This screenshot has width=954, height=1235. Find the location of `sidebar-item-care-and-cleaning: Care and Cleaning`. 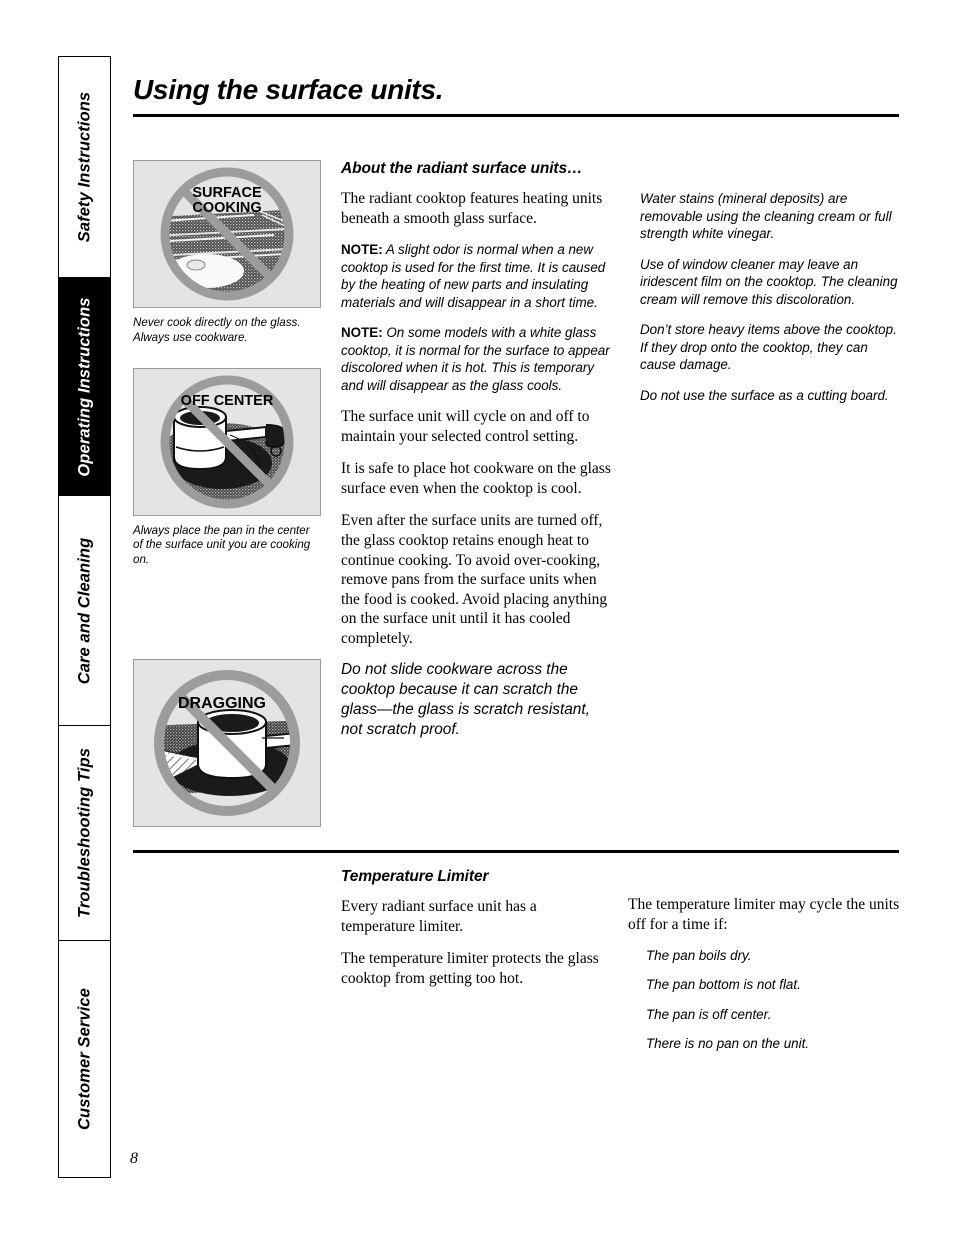

sidebar-item-care-and-cleaning: Care and Cleaning is located at coordinates (84, 611).